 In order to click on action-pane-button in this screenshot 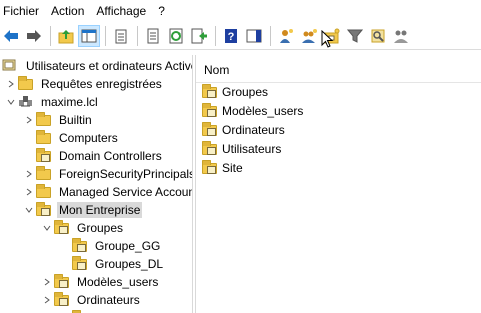, I will do `click(254, 36)`.